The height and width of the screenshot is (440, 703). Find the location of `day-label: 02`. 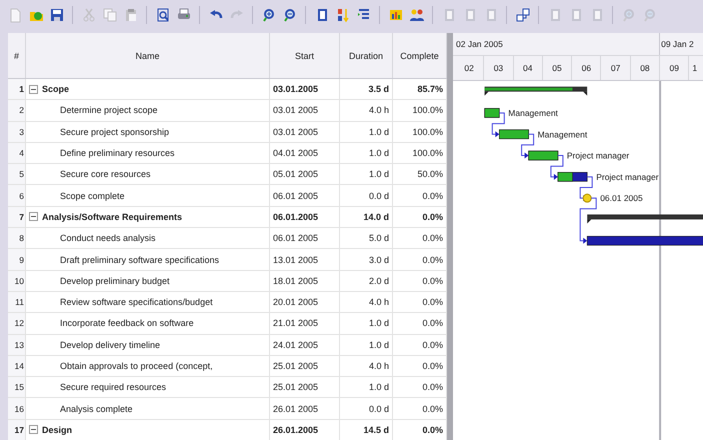

day-label: 02 is located at coordinates (469, 68).